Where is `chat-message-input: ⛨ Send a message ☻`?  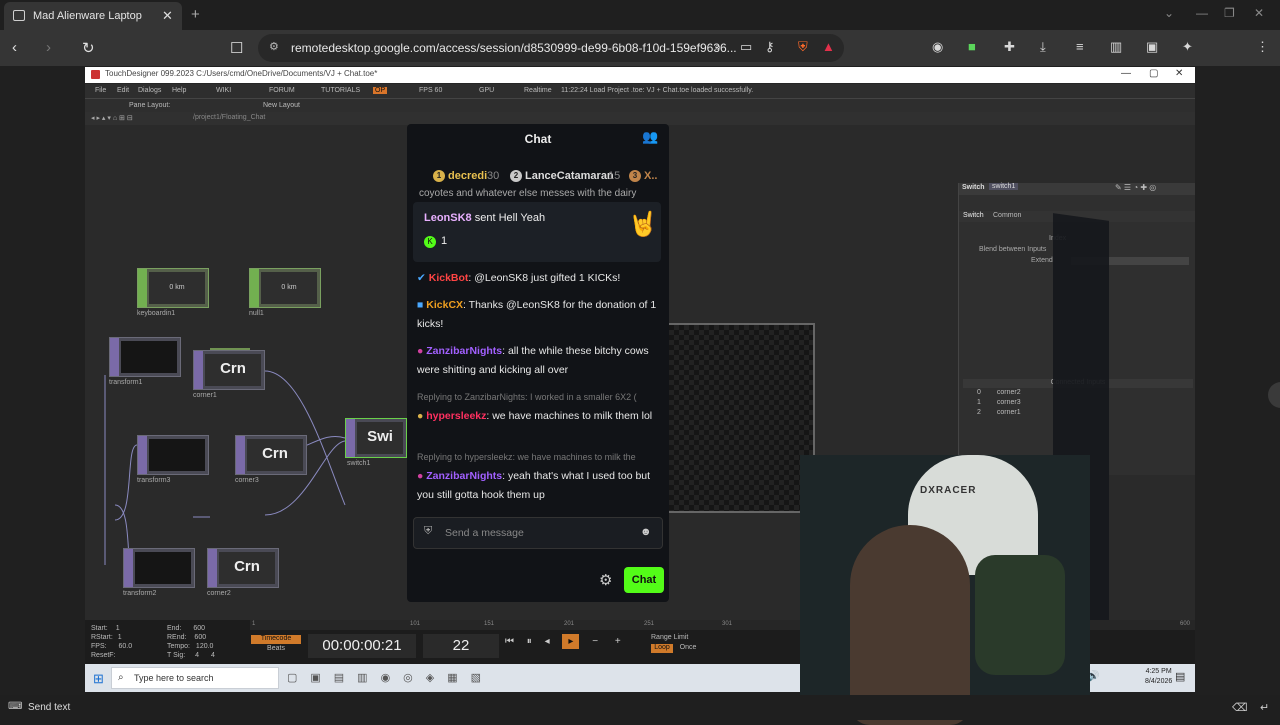
chat-message-input: ⛨ Send a message ☻ is located at coordinates (538, 533).